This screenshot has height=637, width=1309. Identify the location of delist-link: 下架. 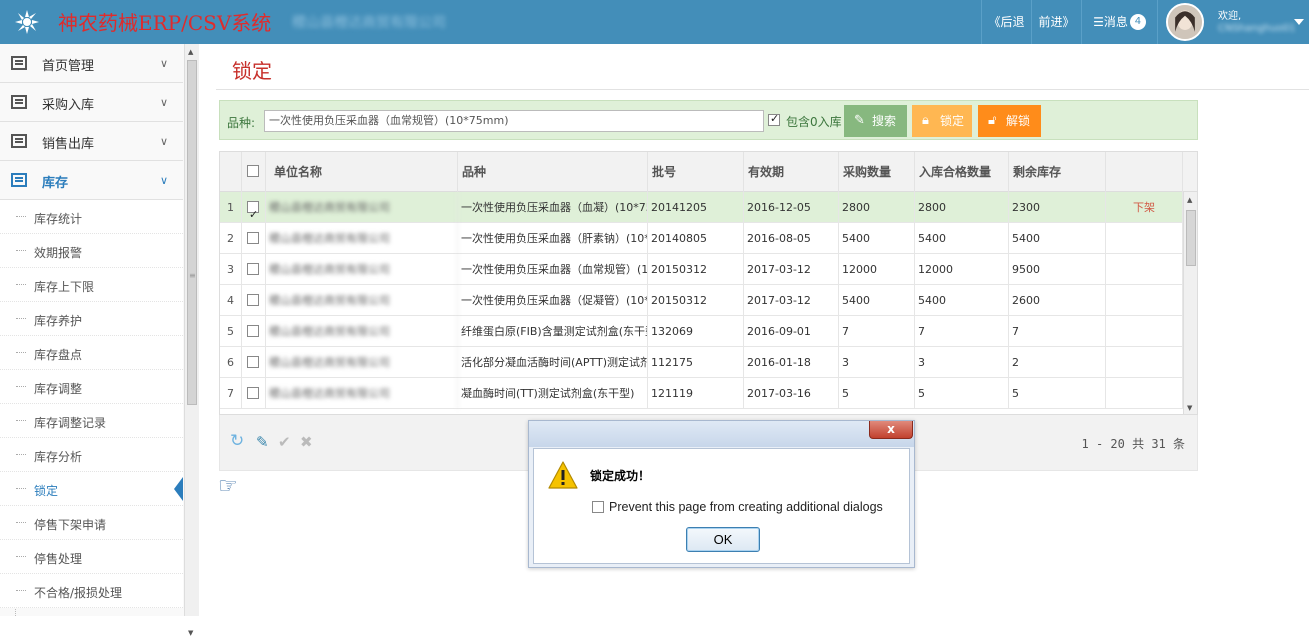
(1144, 207).